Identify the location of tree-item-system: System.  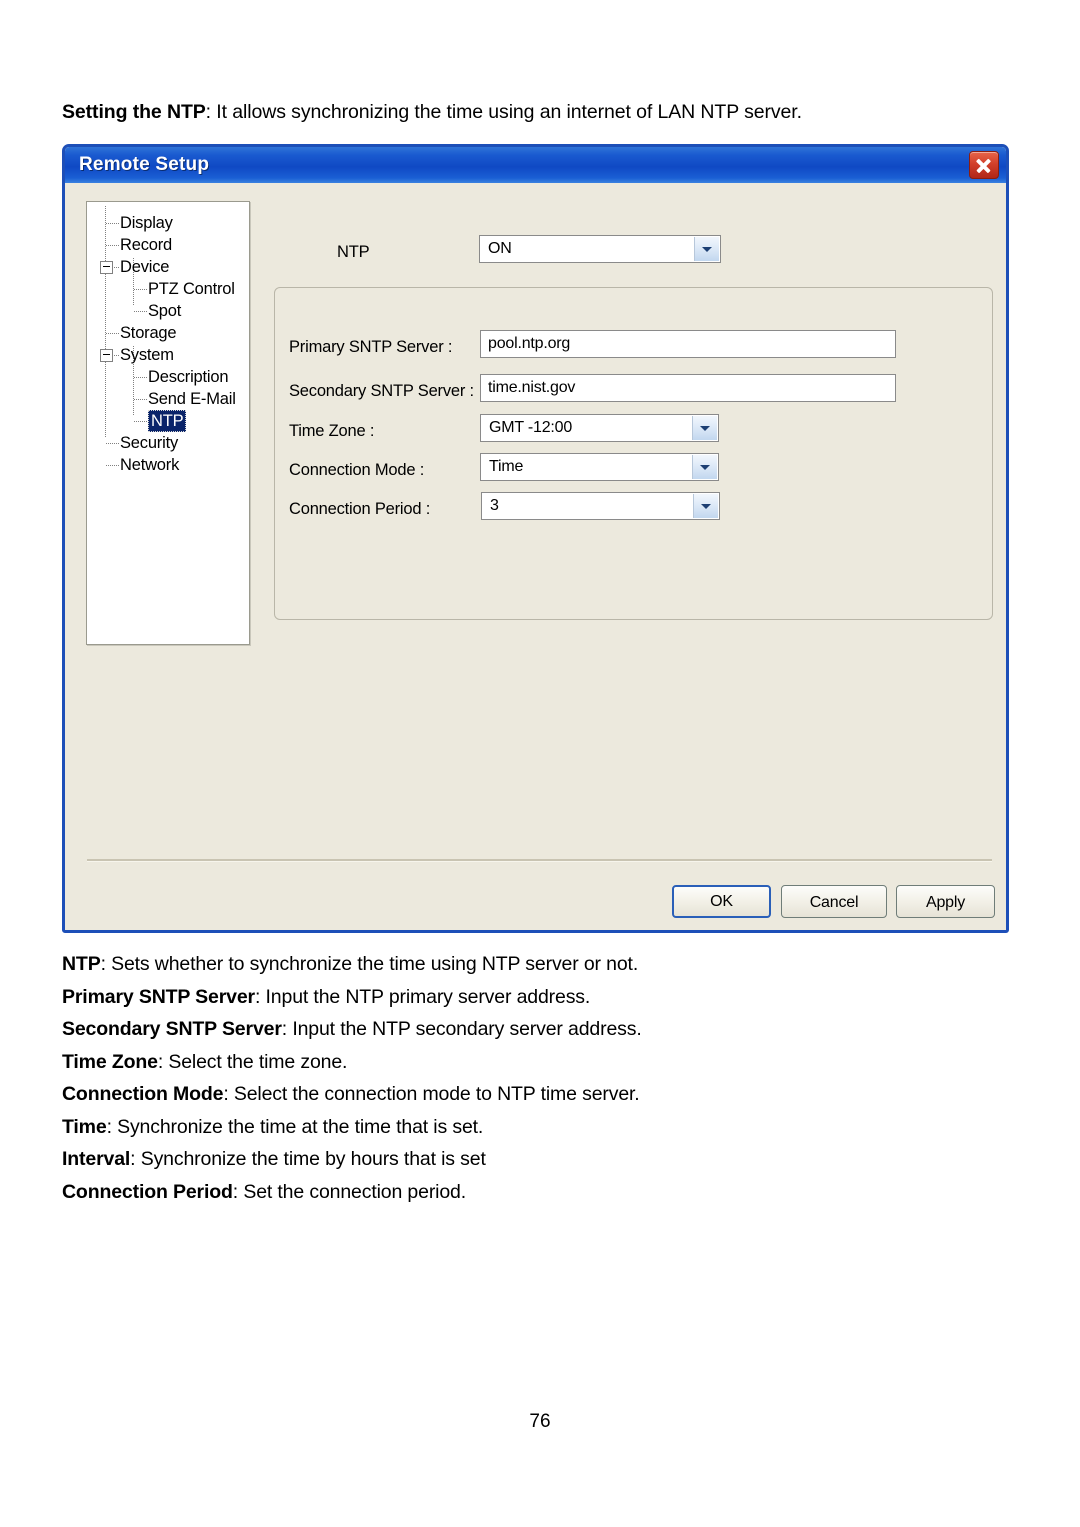
(168, 355).